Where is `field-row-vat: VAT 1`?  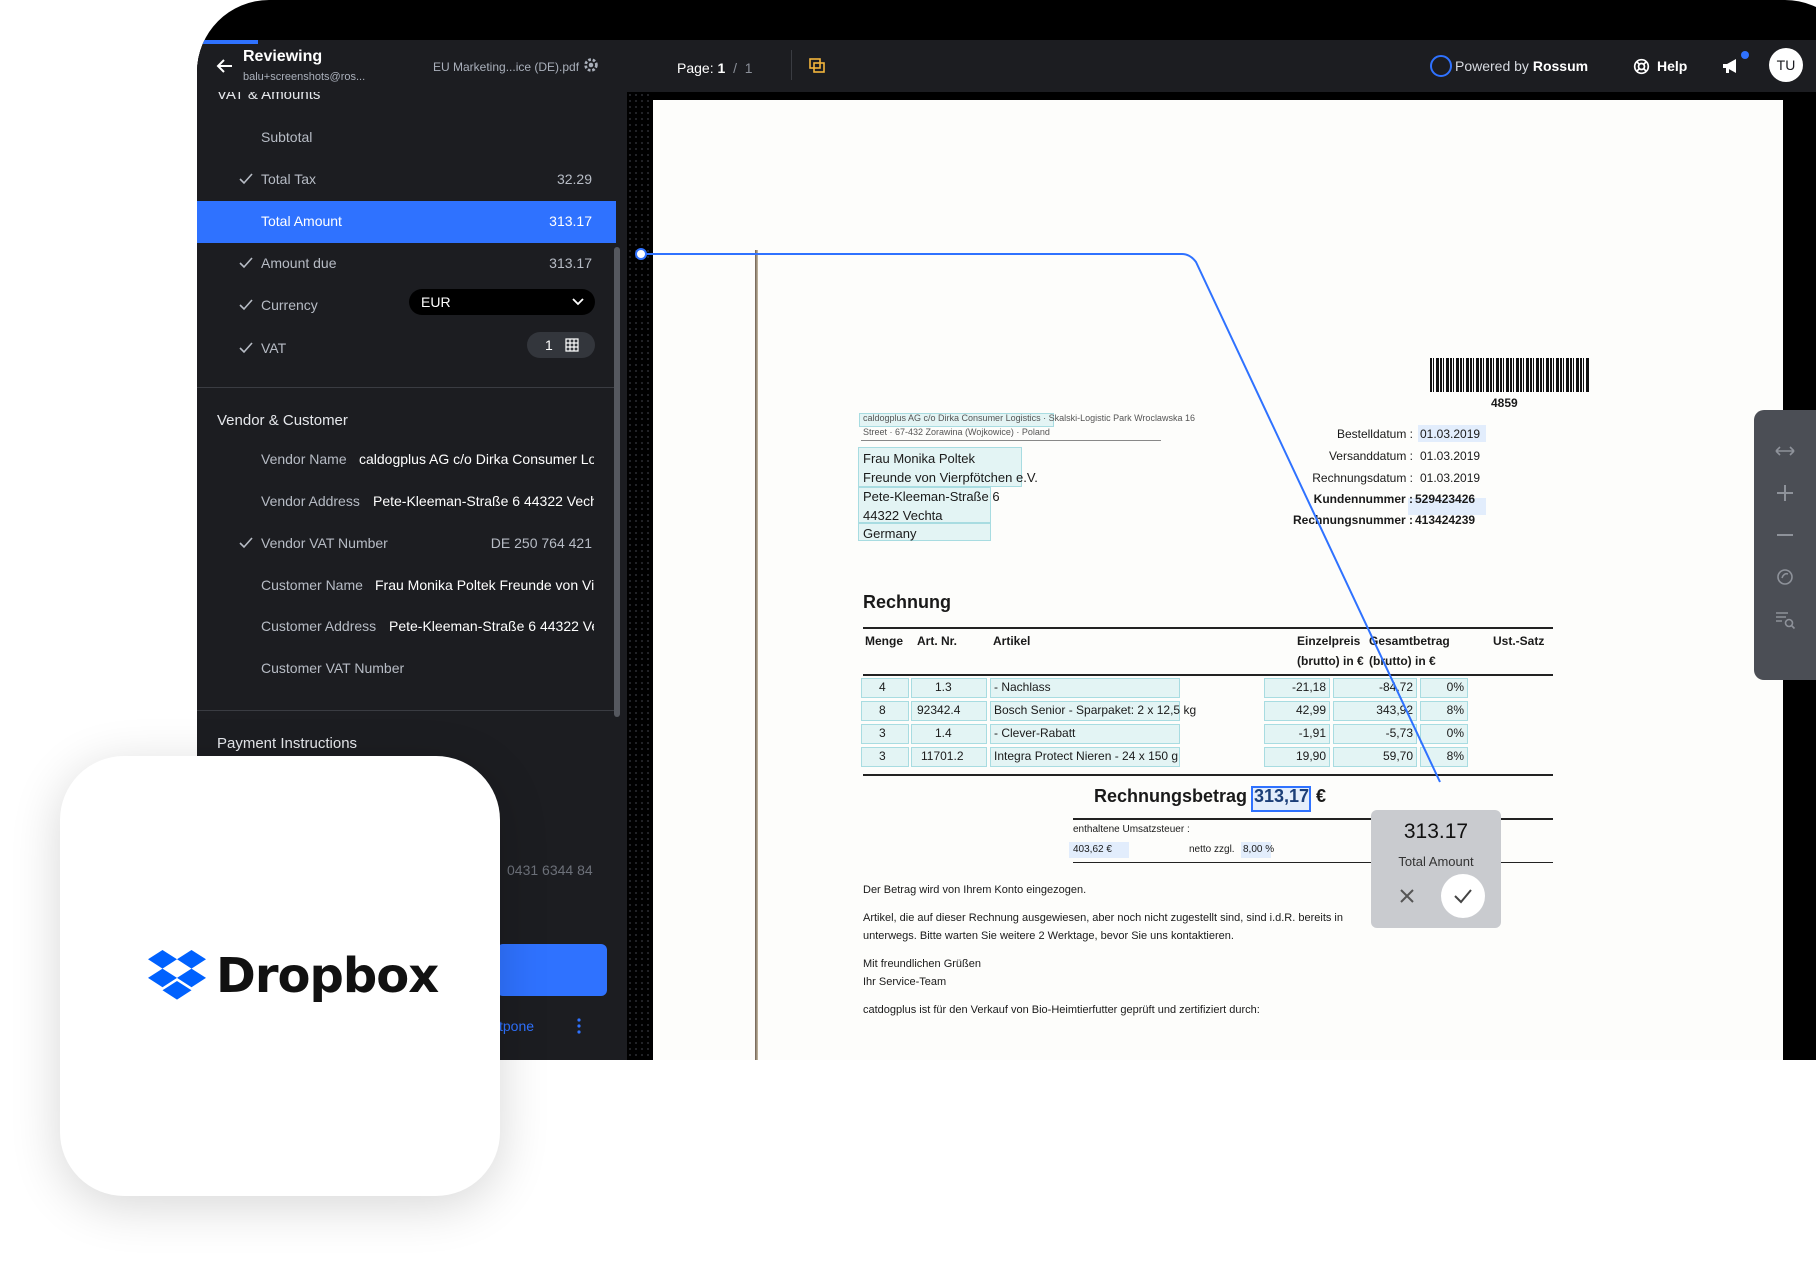 field-row-vat: VAT 1 is located at coordinates (406, 349).